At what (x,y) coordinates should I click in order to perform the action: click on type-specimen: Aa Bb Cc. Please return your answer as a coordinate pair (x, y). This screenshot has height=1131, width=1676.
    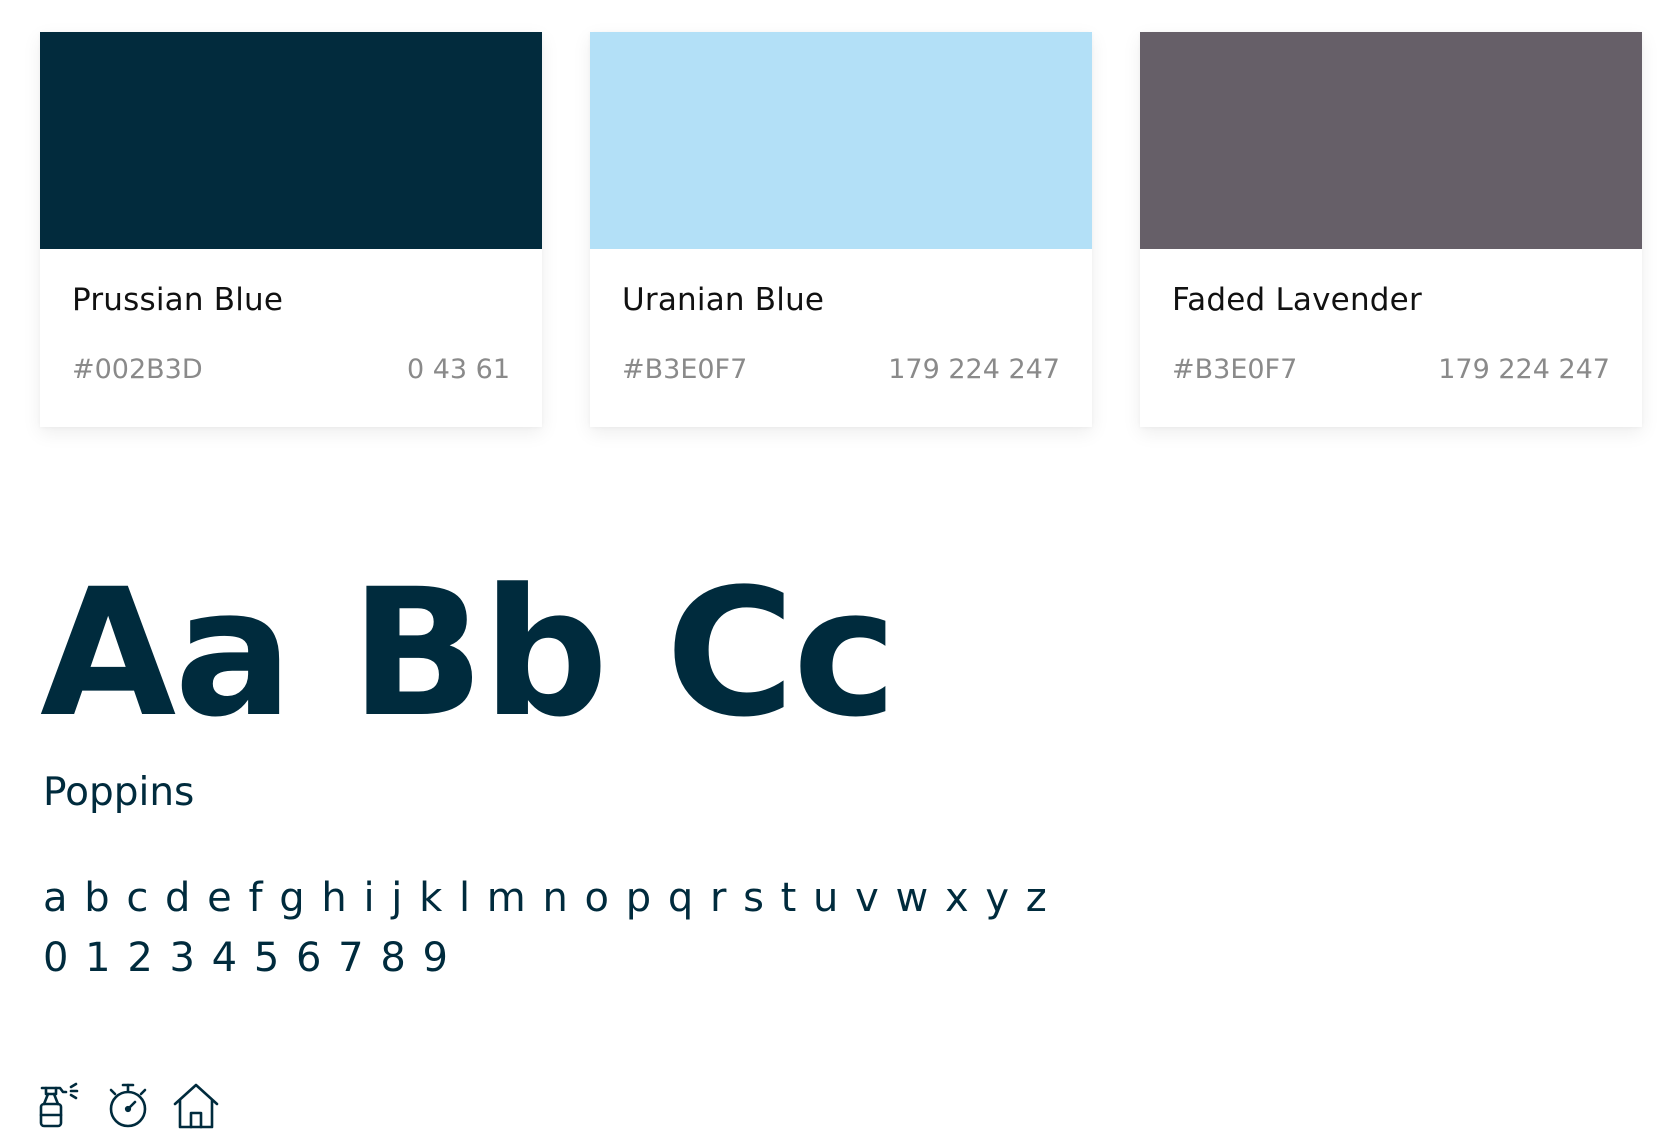
    Looking at the image, I should click on (468, 653).